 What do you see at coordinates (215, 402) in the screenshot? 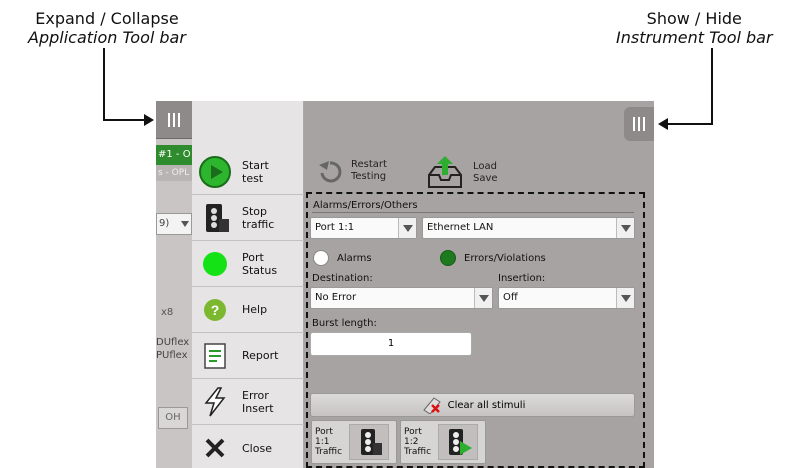
I see `lightning-icon` at bounding box center [215, 402].